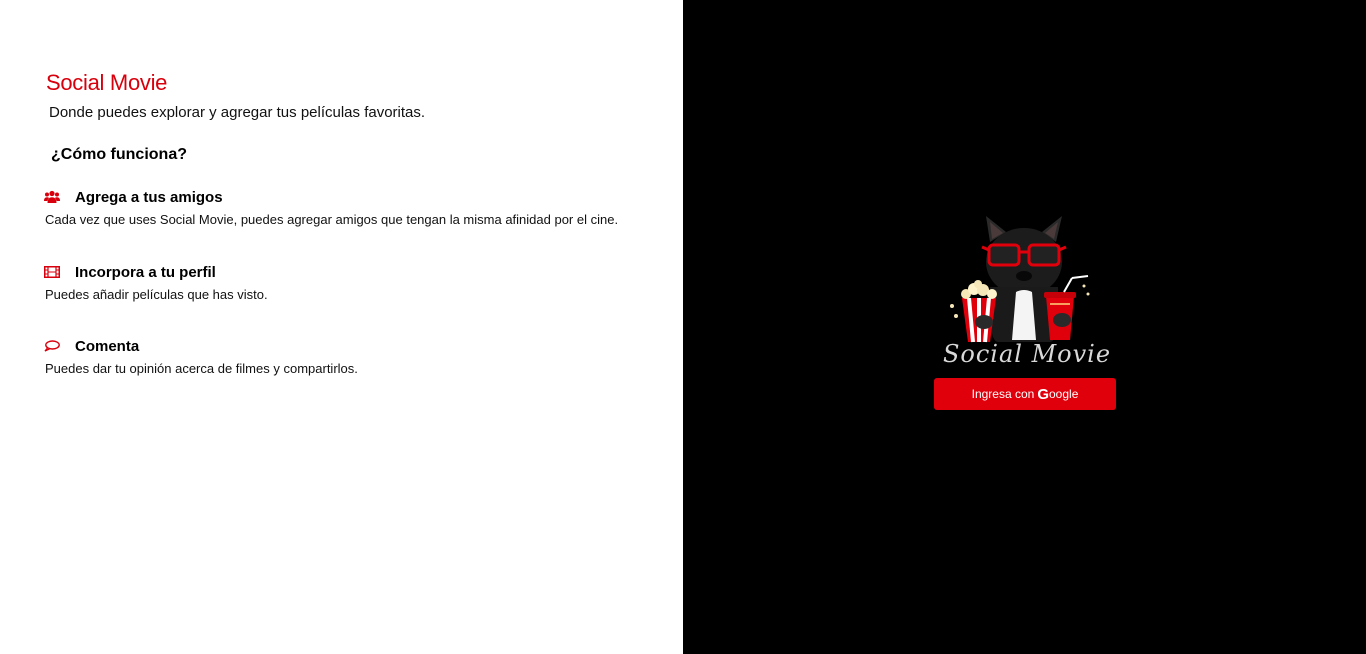 This screenshot has width=1366, height=654. Describe the element at coordinates (119, 154) in the screenshot. I see `how-it-works-heading: ¿Cómo funciona?` at that location.